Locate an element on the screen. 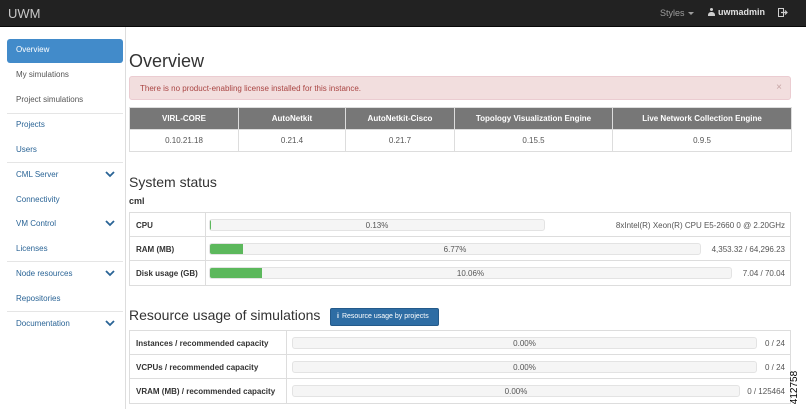 This screenshot has width=806, height=409. table-cell: 0.9.5 is located at coordinates (702, 140).